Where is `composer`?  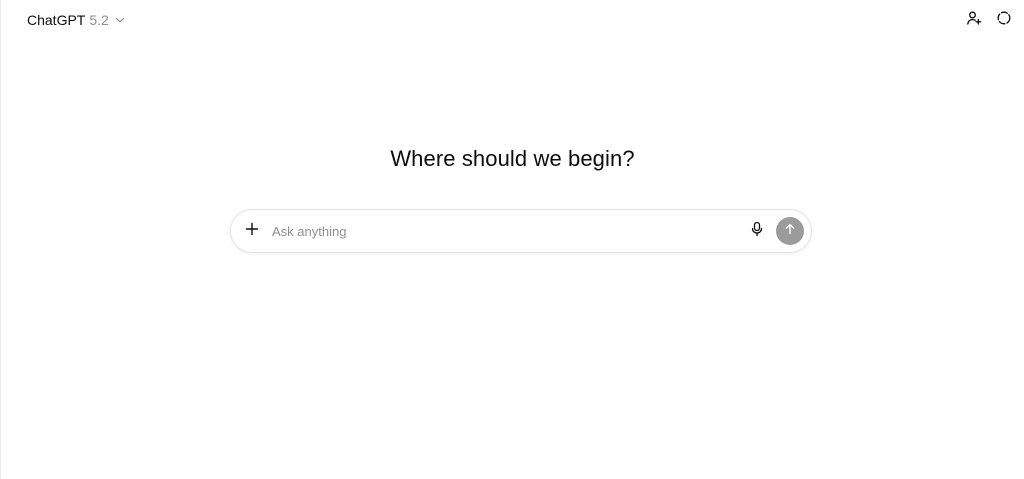 composer is located at coordinates (521, 231).